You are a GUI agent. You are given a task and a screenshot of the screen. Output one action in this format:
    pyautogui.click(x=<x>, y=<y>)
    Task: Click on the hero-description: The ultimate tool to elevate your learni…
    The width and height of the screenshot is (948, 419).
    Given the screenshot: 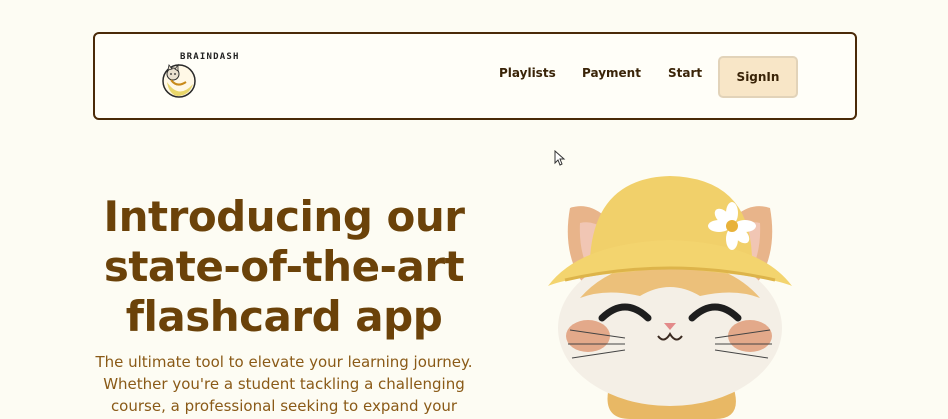 What is the action you would take?
    pyautogui.click(x=284, y=384)
    